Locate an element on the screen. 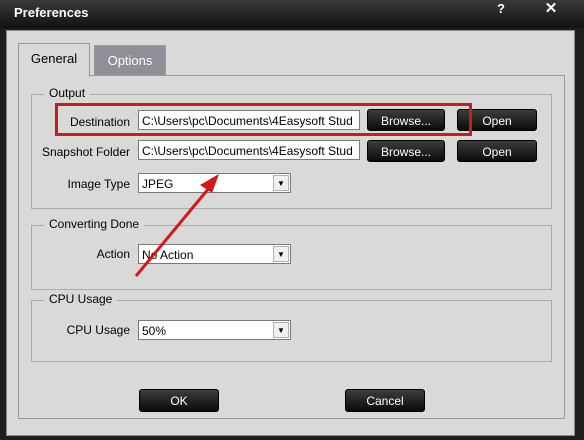 The width and height of the screenshot is (584, 440). tab-general: General is located at coordinates (54, 60).